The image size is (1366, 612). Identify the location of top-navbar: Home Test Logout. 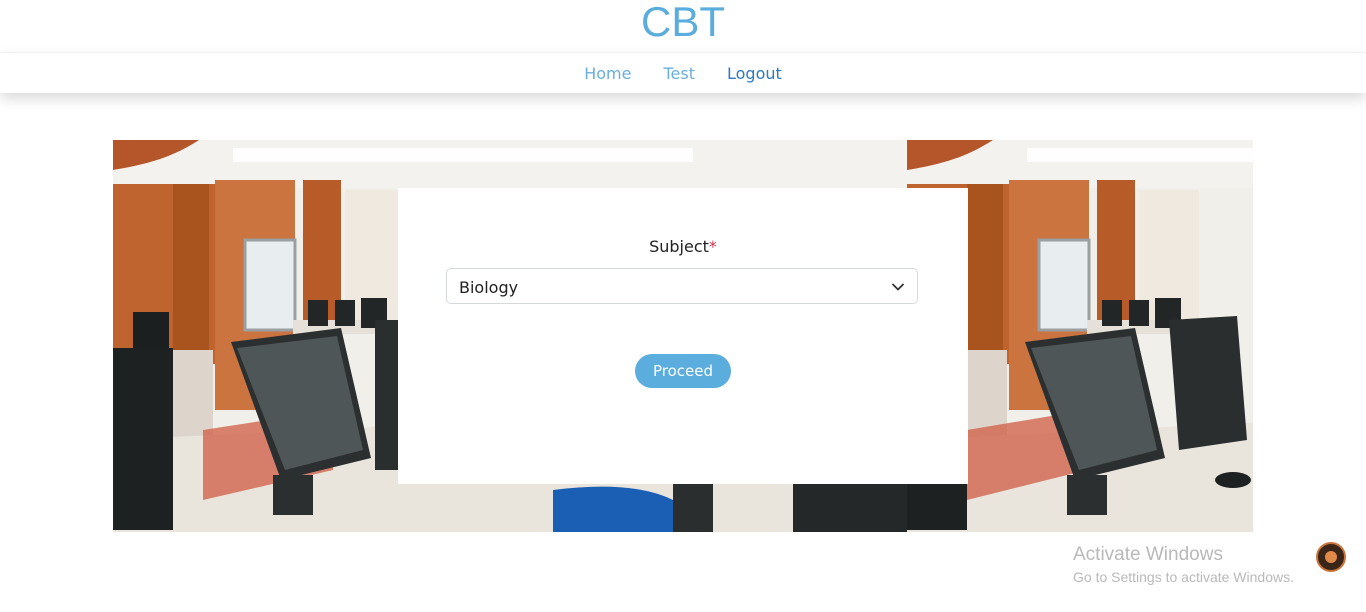
(683, 72).